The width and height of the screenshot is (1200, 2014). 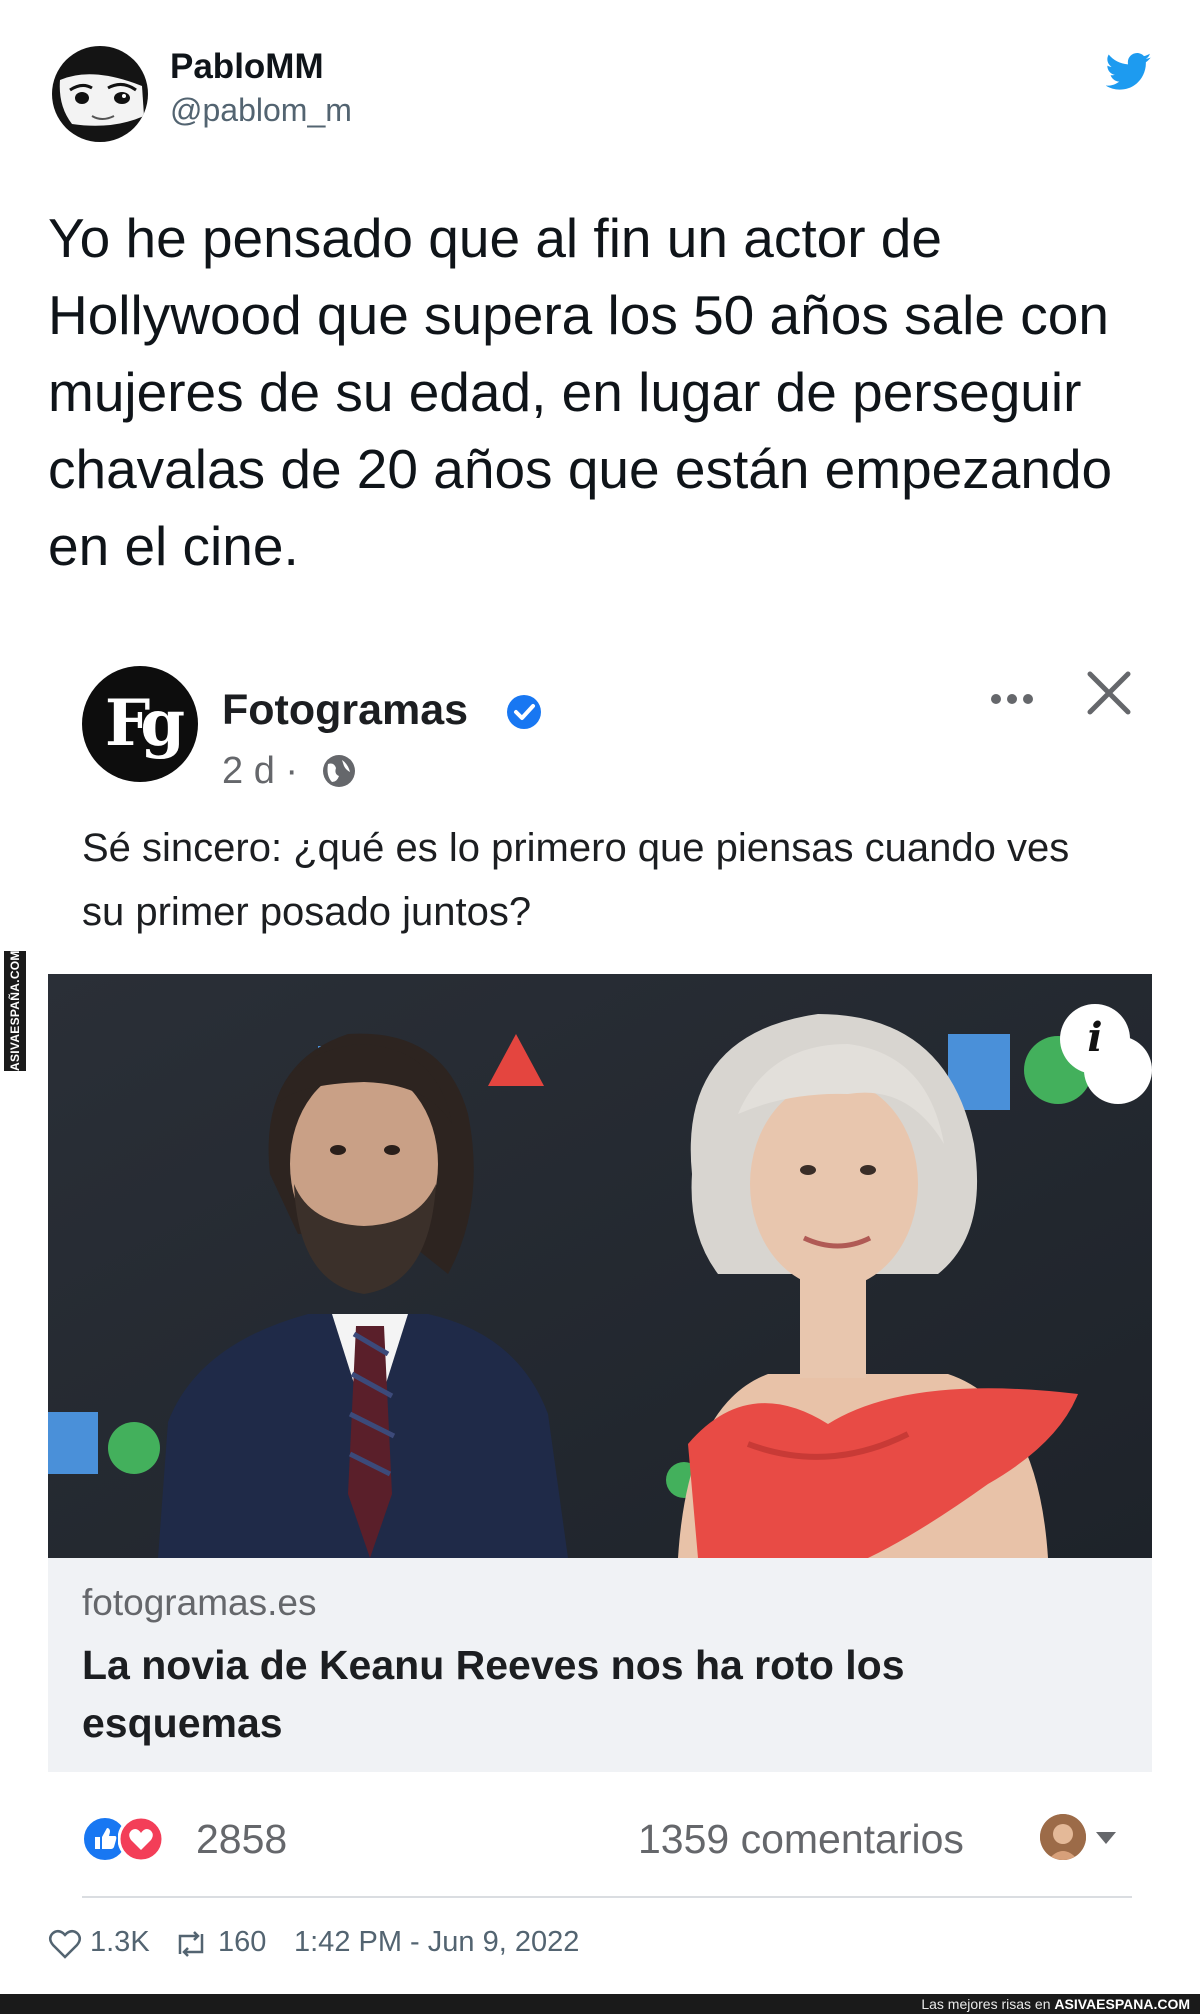 What do you see at coordinates (100, 94) in the screenshot?
I see `author-avatar` at bounding box center [100, 94].